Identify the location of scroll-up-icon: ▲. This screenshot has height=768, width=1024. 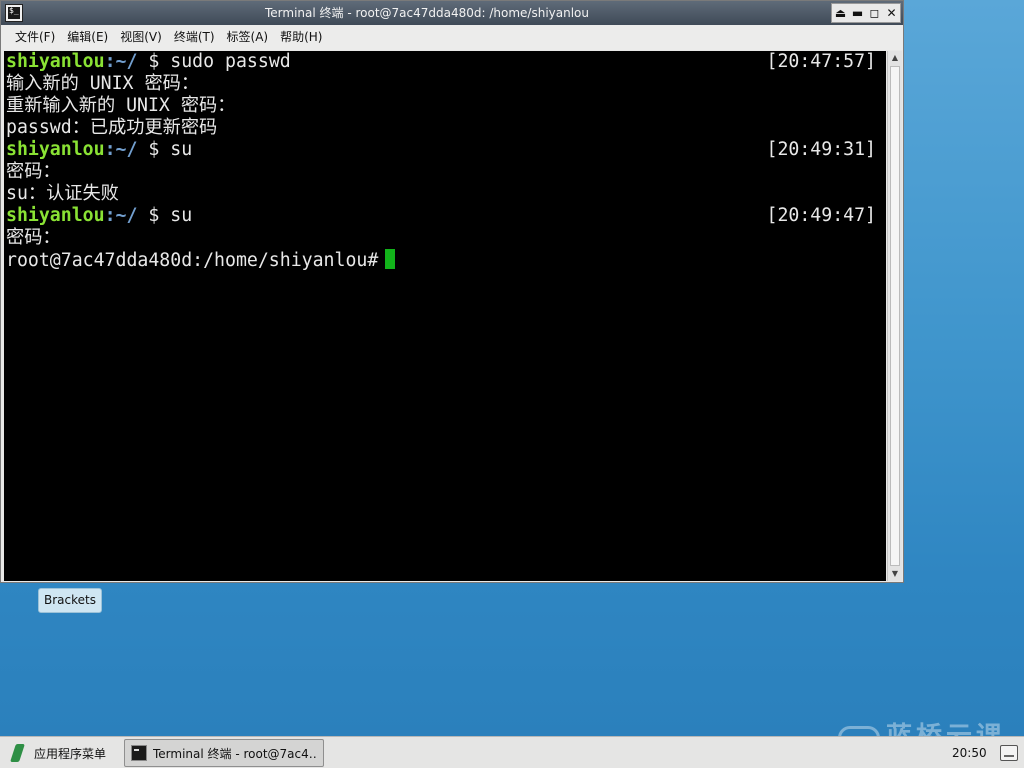
(895, 58).